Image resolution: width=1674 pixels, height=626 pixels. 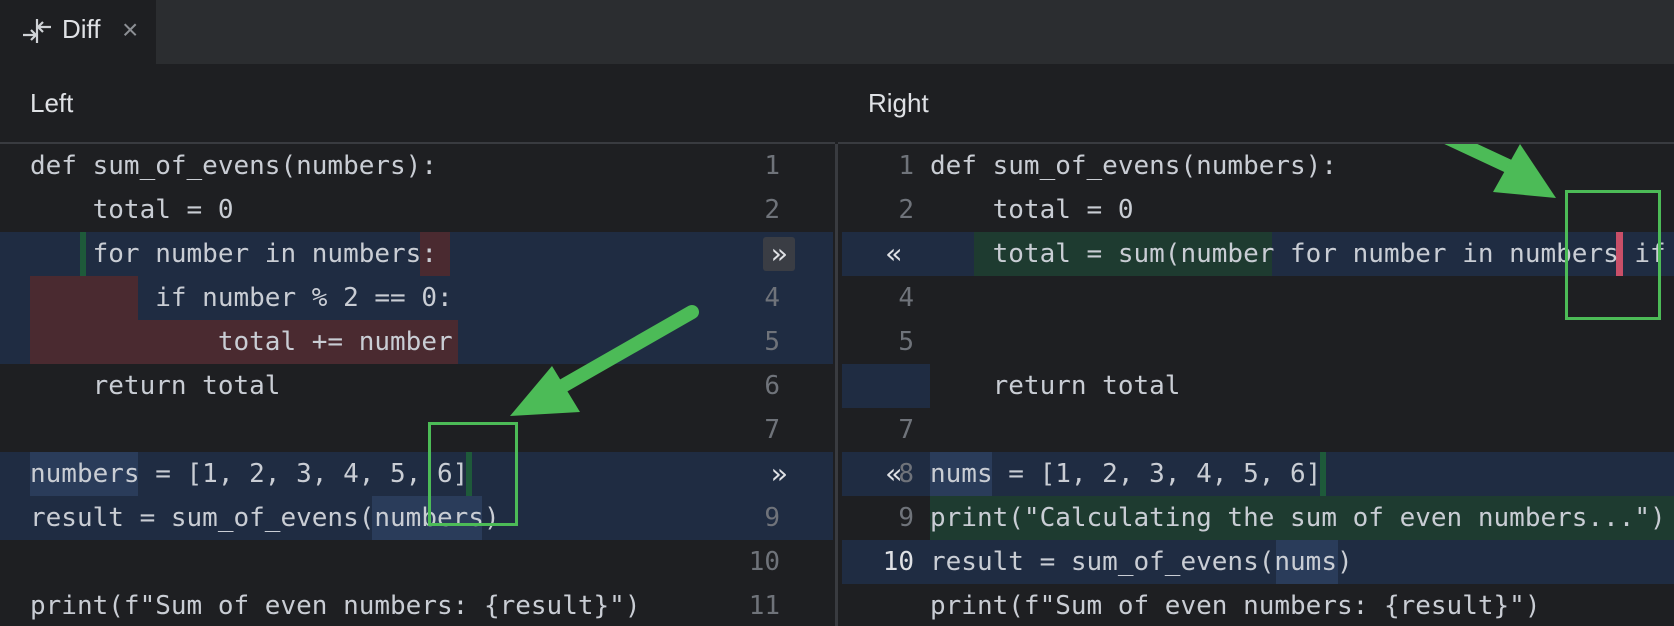 I want to click on diff-icon, so click(x=37, y=31).